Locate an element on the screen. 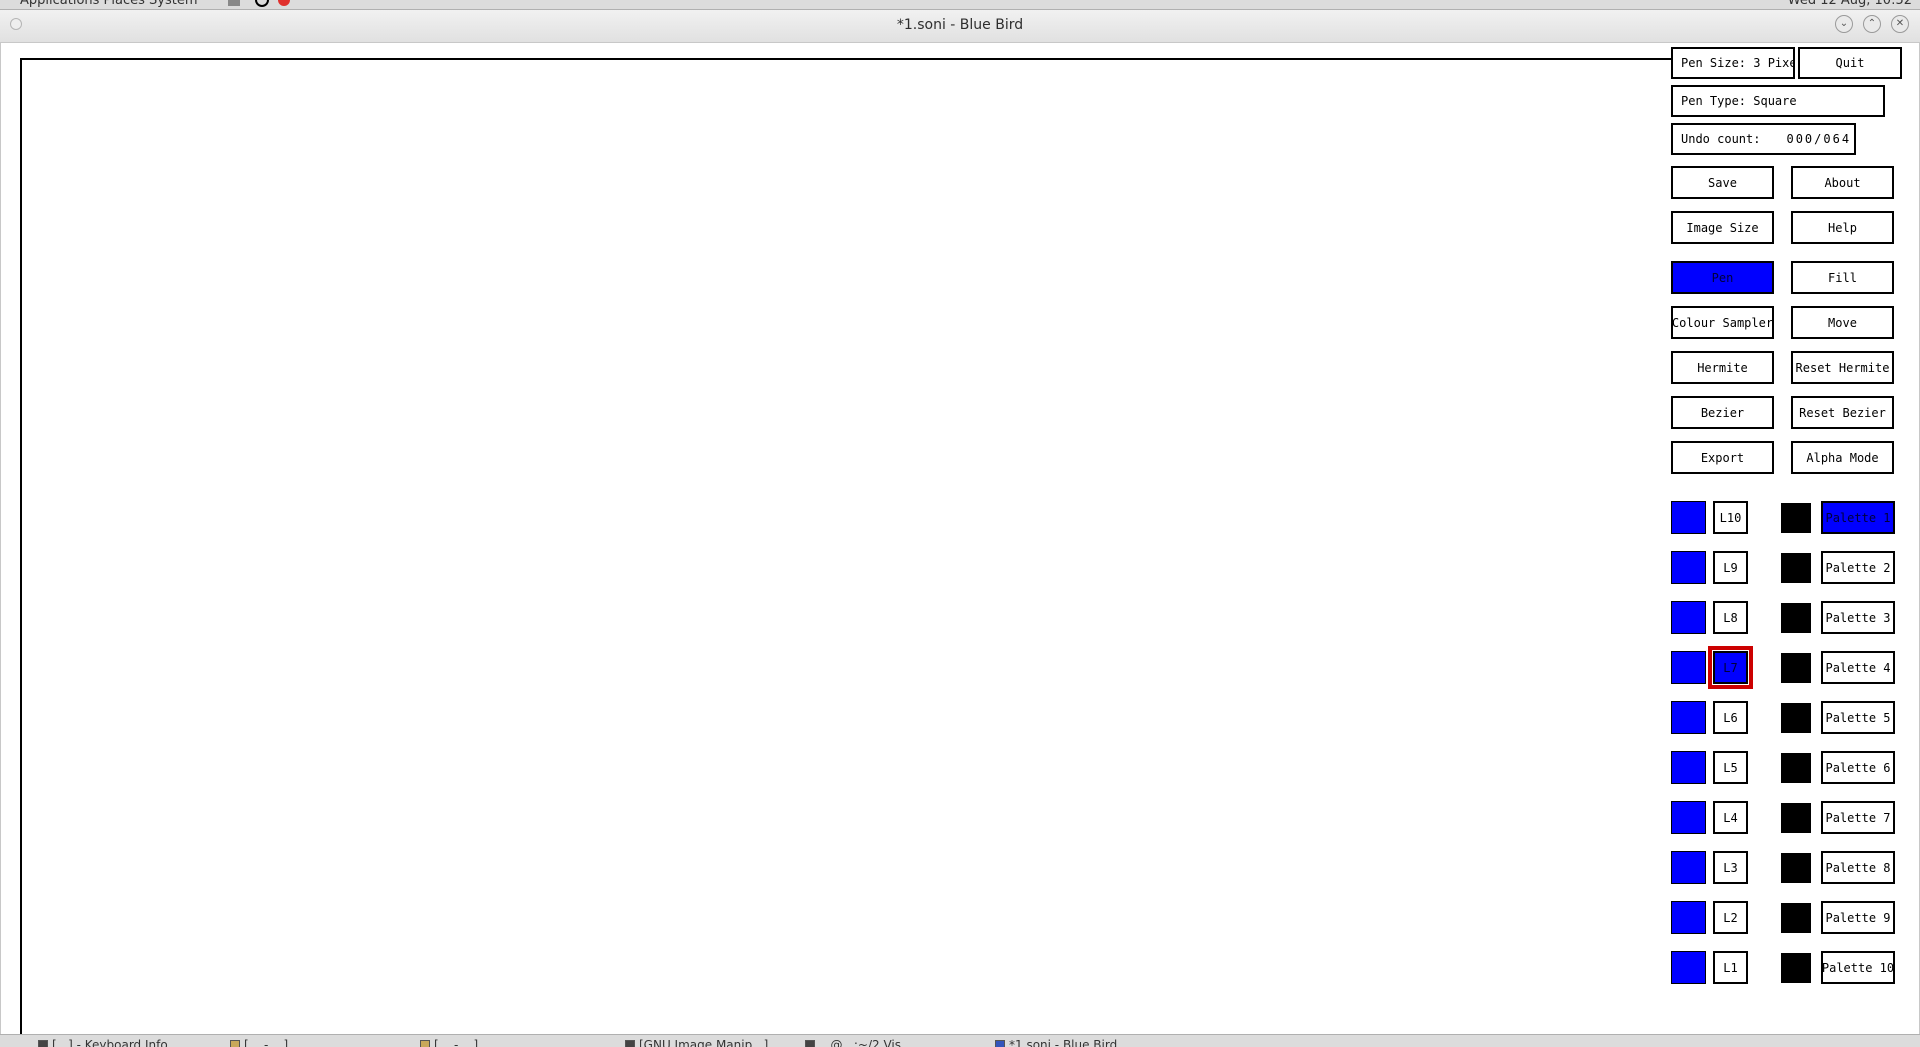 This screenshot has width=1920, height=1047. layer-button-l8: L8 is located at coordinates (1730, 617).